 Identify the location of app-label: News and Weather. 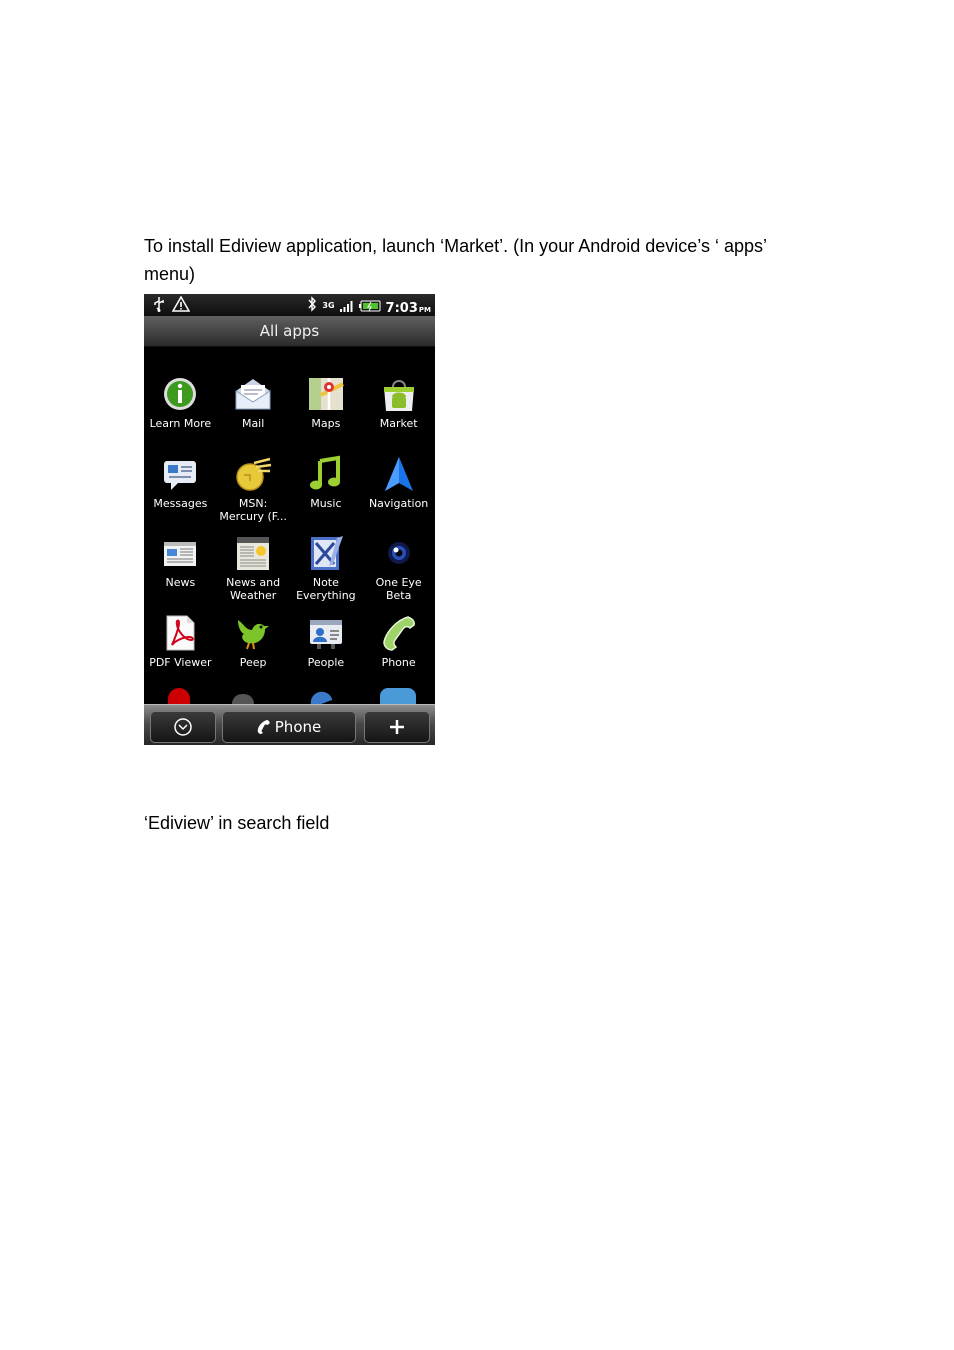
(253, 589).